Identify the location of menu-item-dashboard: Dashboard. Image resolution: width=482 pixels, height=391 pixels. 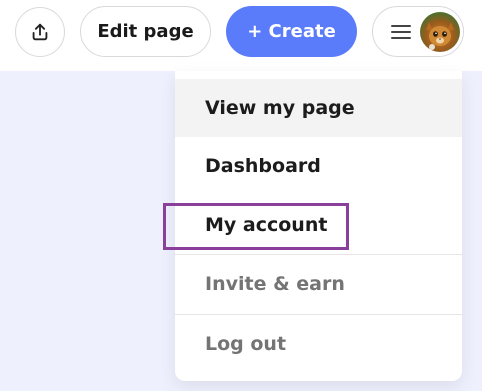
(318, 166).